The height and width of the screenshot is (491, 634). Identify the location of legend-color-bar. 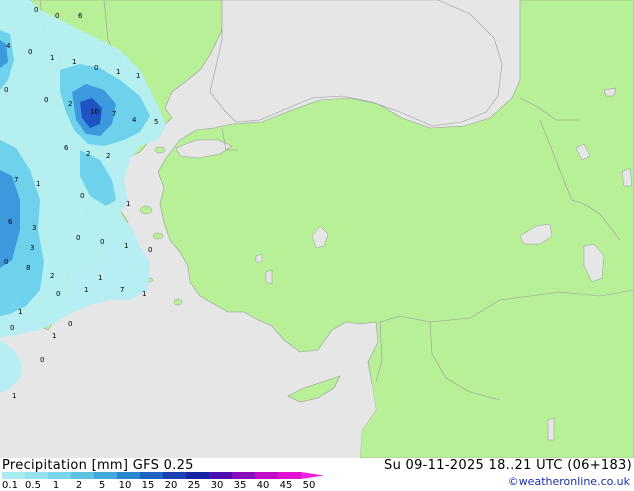
(163, 475).